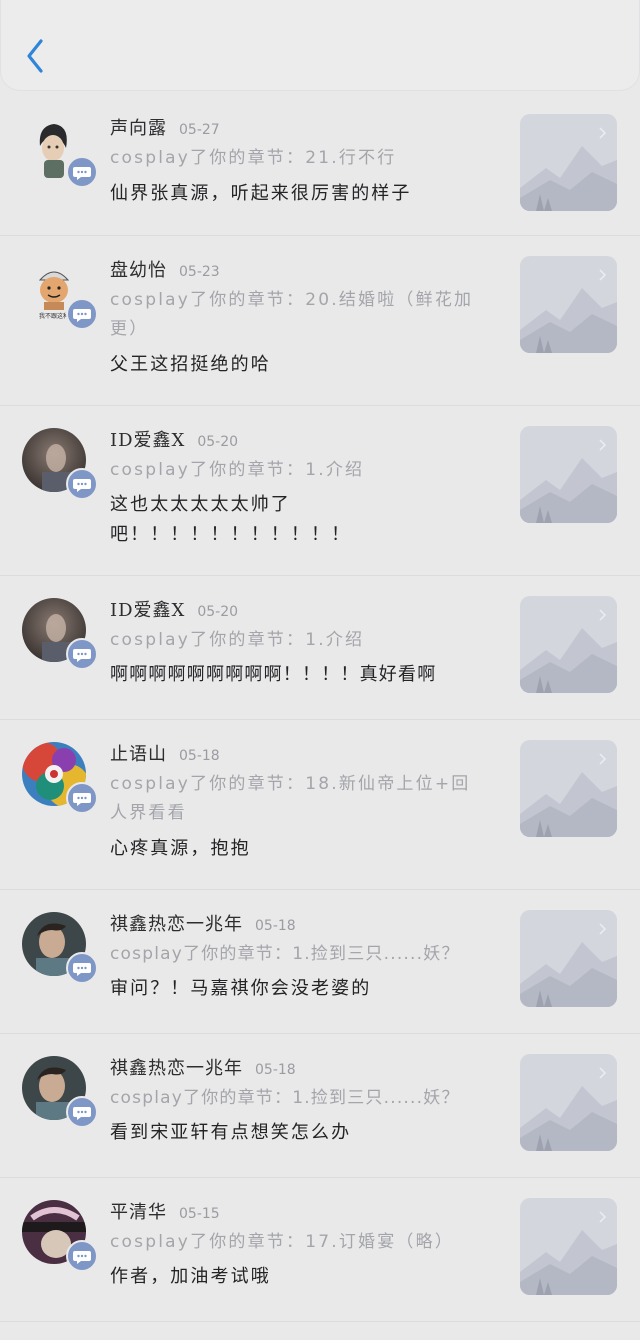  I want to click on comment-text: 审问？！马嘉祺你会没老婆的, so click(241, 988).